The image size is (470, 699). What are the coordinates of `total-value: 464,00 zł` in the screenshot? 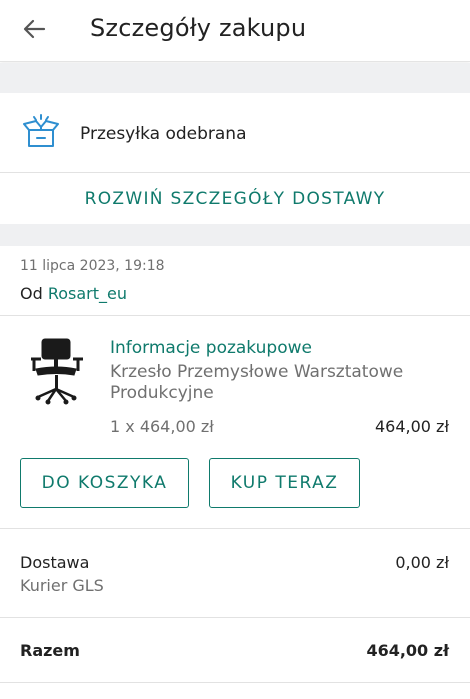 It's located at (407, 650).